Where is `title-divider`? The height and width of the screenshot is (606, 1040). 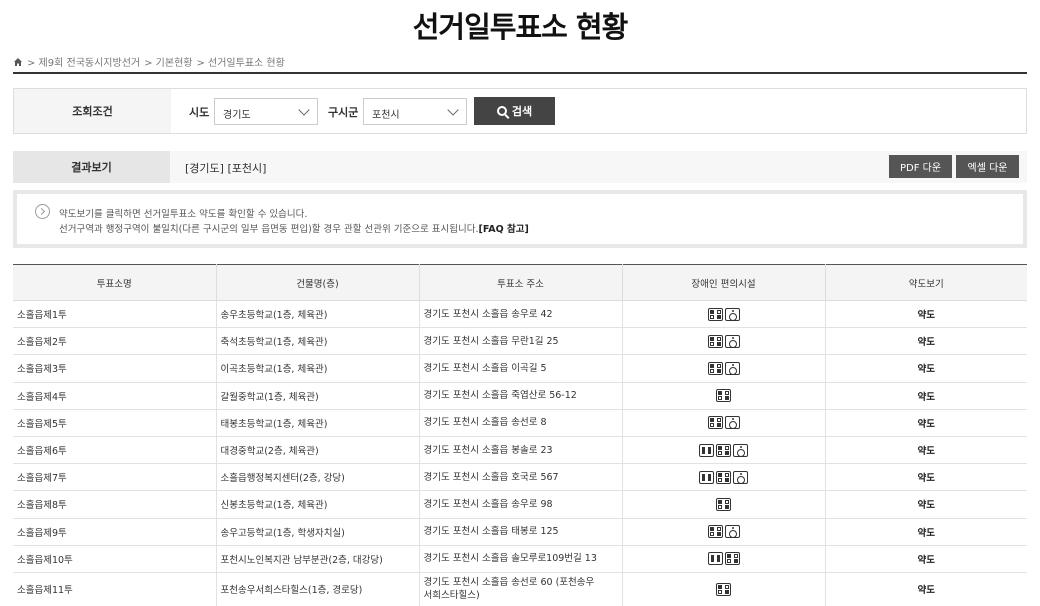 title-divider is located at coordinates (520, 73).